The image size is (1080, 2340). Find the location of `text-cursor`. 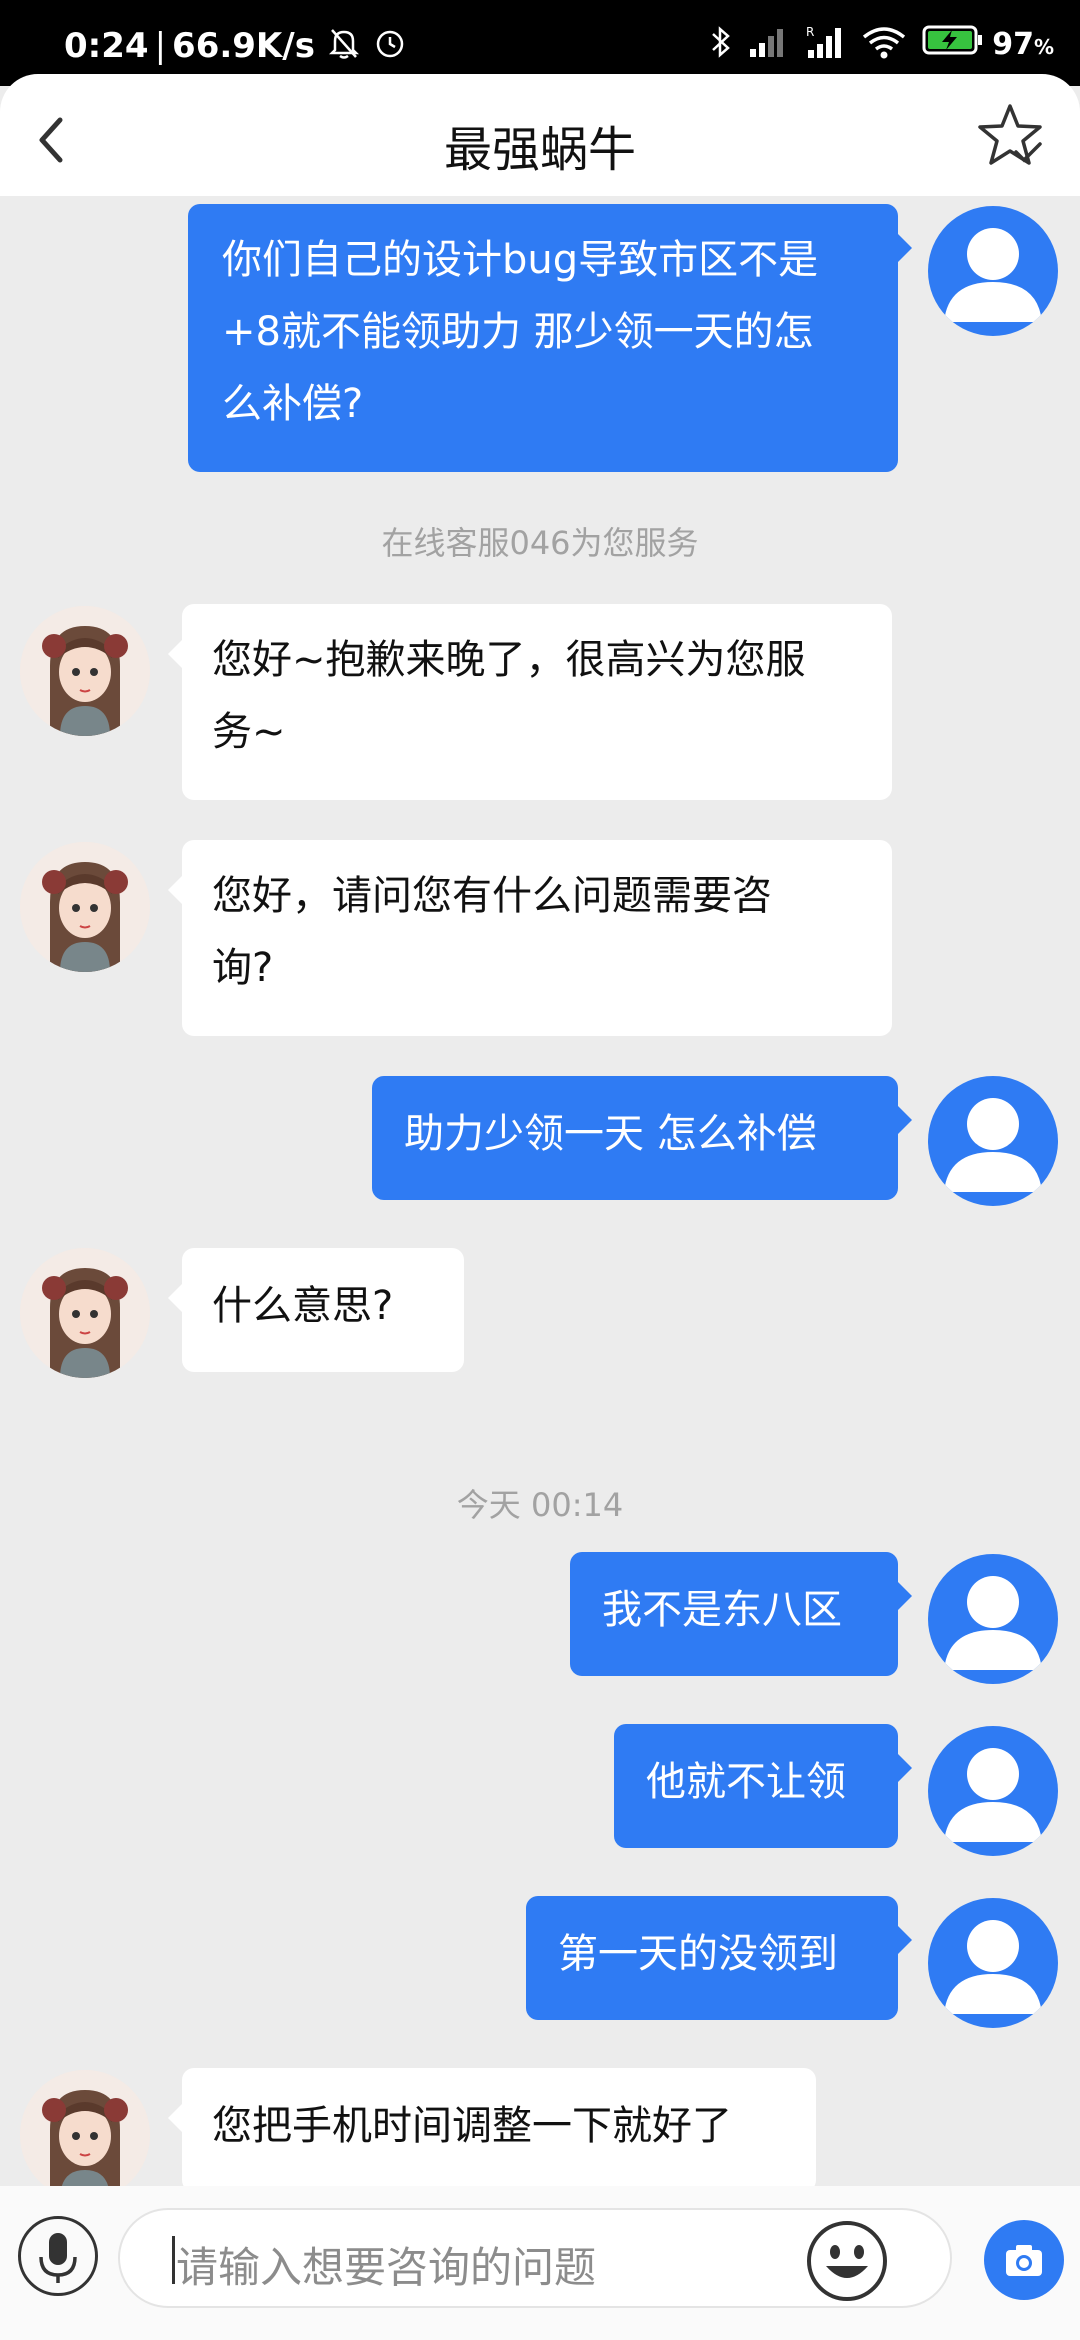

text-cursor is located at coordinates (173, 2260).